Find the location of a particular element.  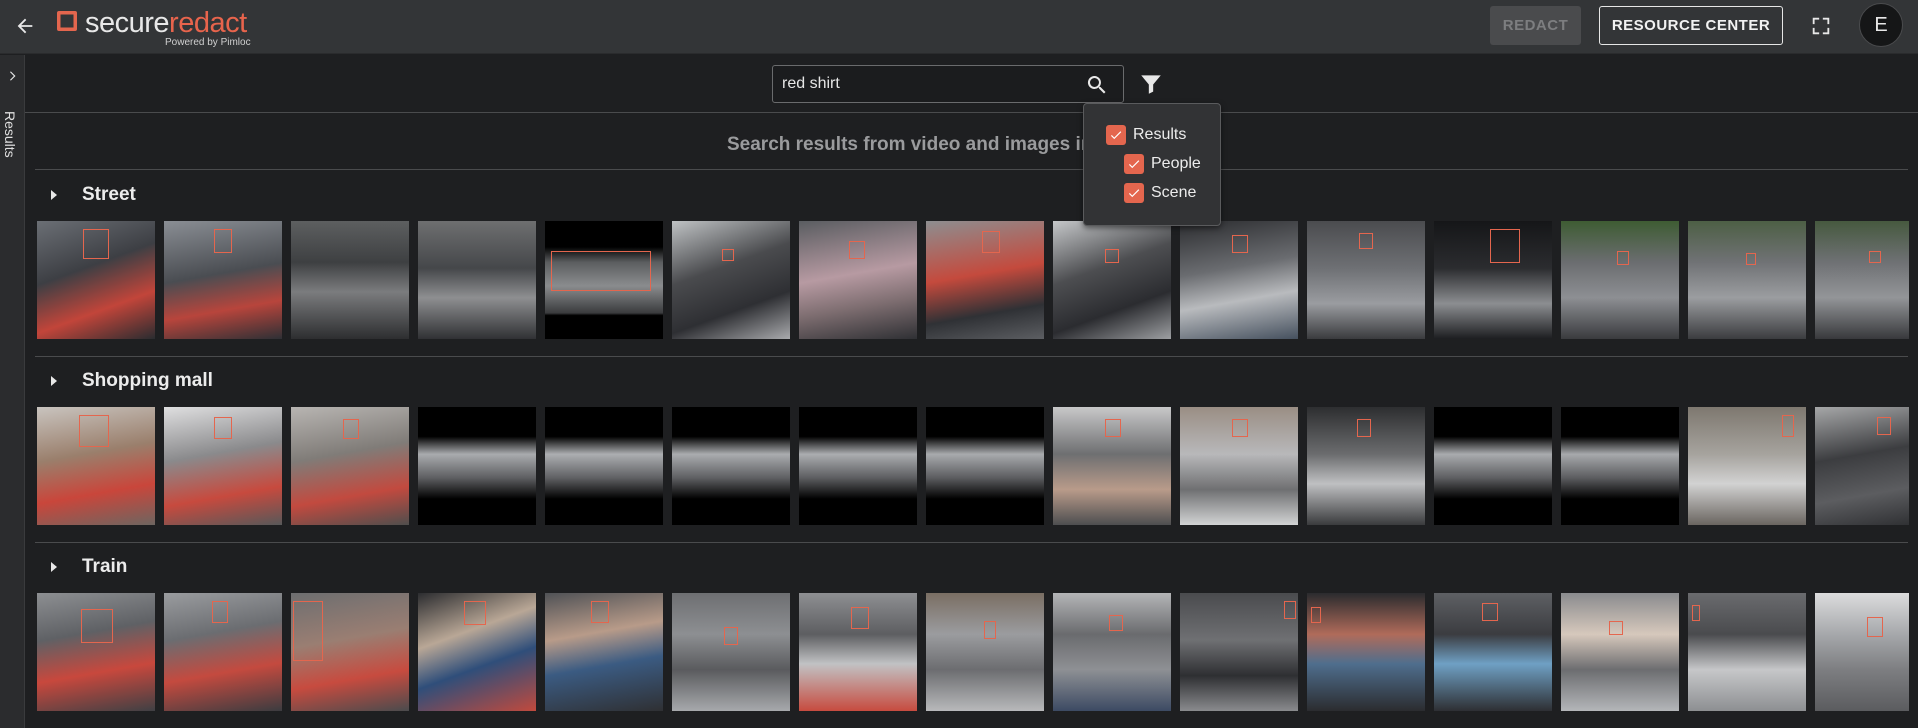

section-title-train: Train is located at coordinates (105, 566).